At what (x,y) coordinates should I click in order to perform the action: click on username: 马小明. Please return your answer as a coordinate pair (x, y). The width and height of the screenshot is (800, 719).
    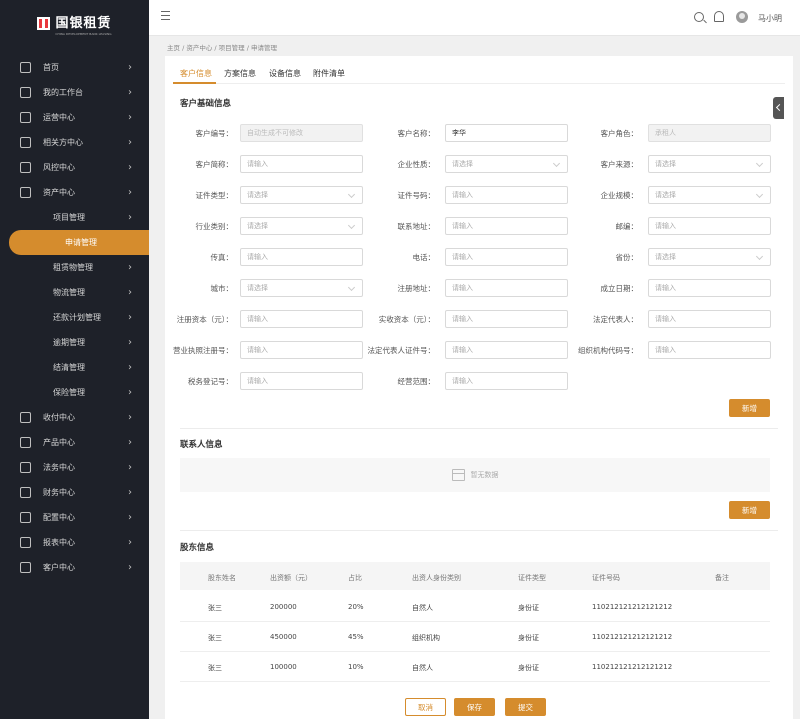
    Looking at the image, I should click on (770, 18).